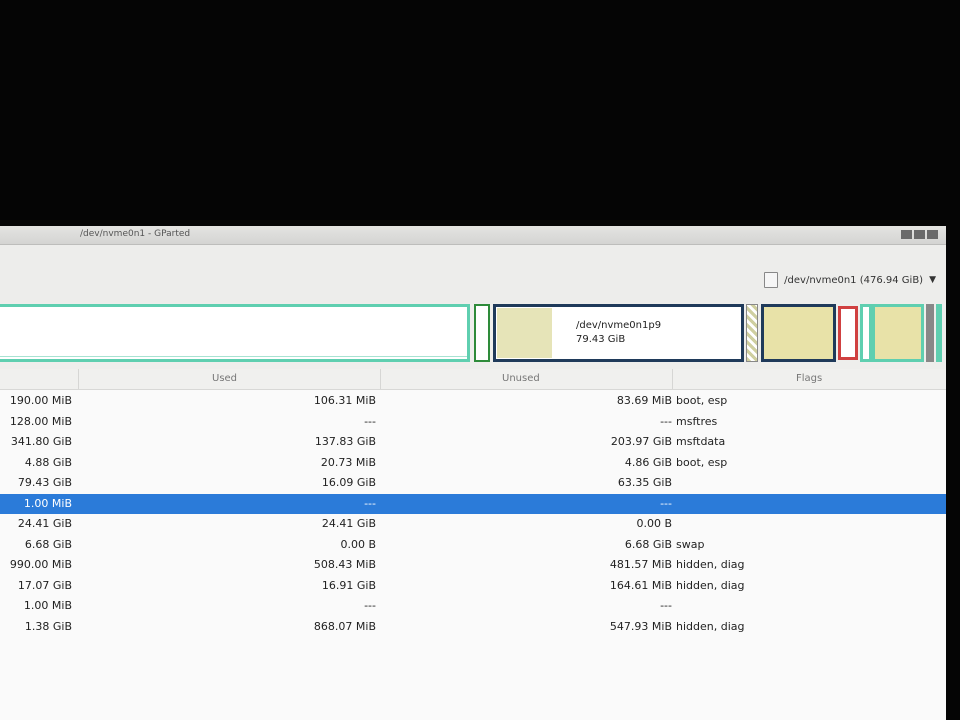 The width and height of the screenshot is (960, 720). Describe the element at coordinates (344, 564) in the screenshot. I see `cell-used: 508.43 MiB` at that location.